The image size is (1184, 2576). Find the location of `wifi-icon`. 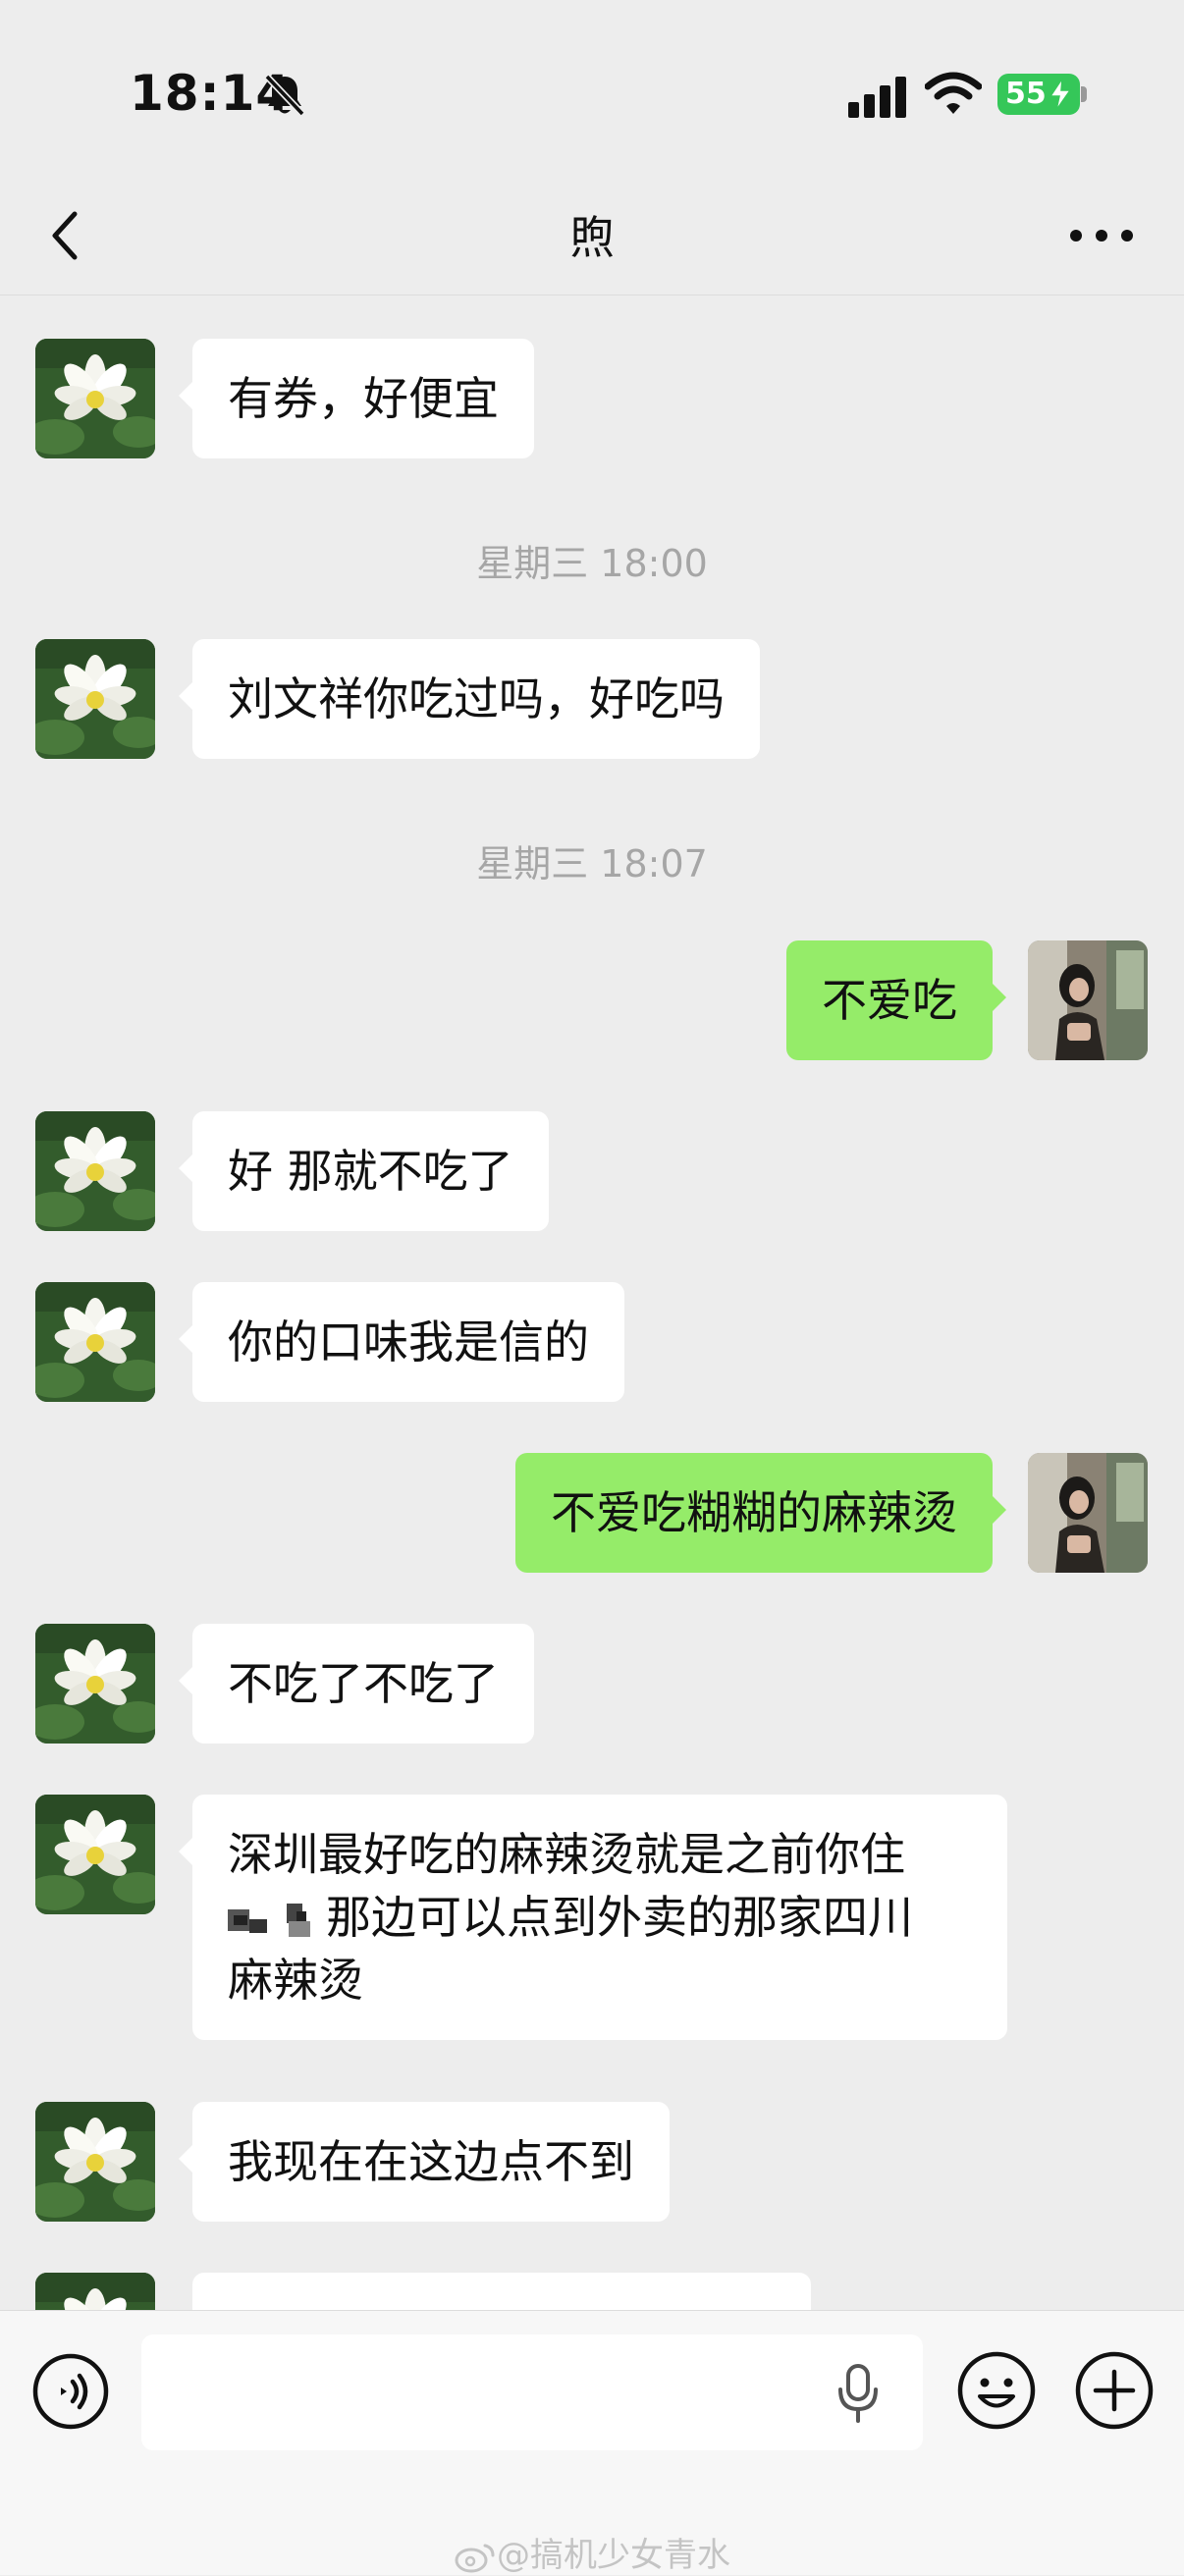

wifi-icon is located at coordinates (953, 93).